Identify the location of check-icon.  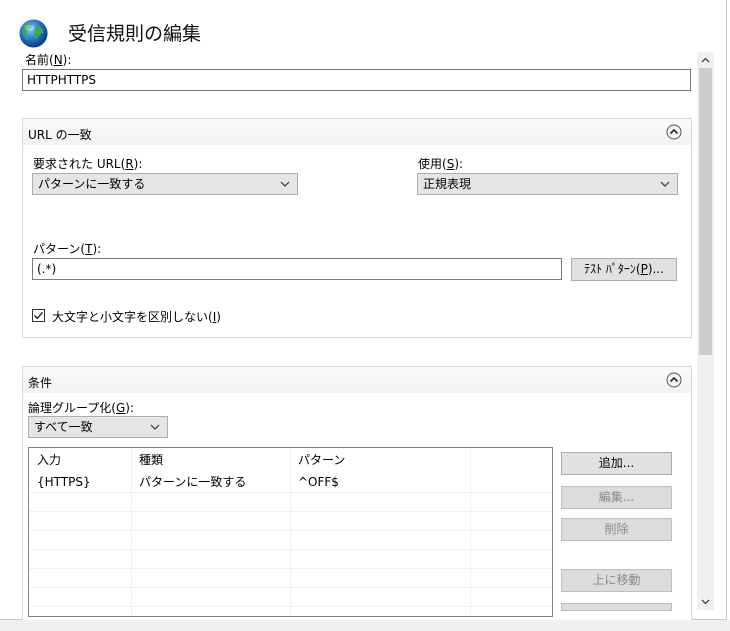
(39, 315).